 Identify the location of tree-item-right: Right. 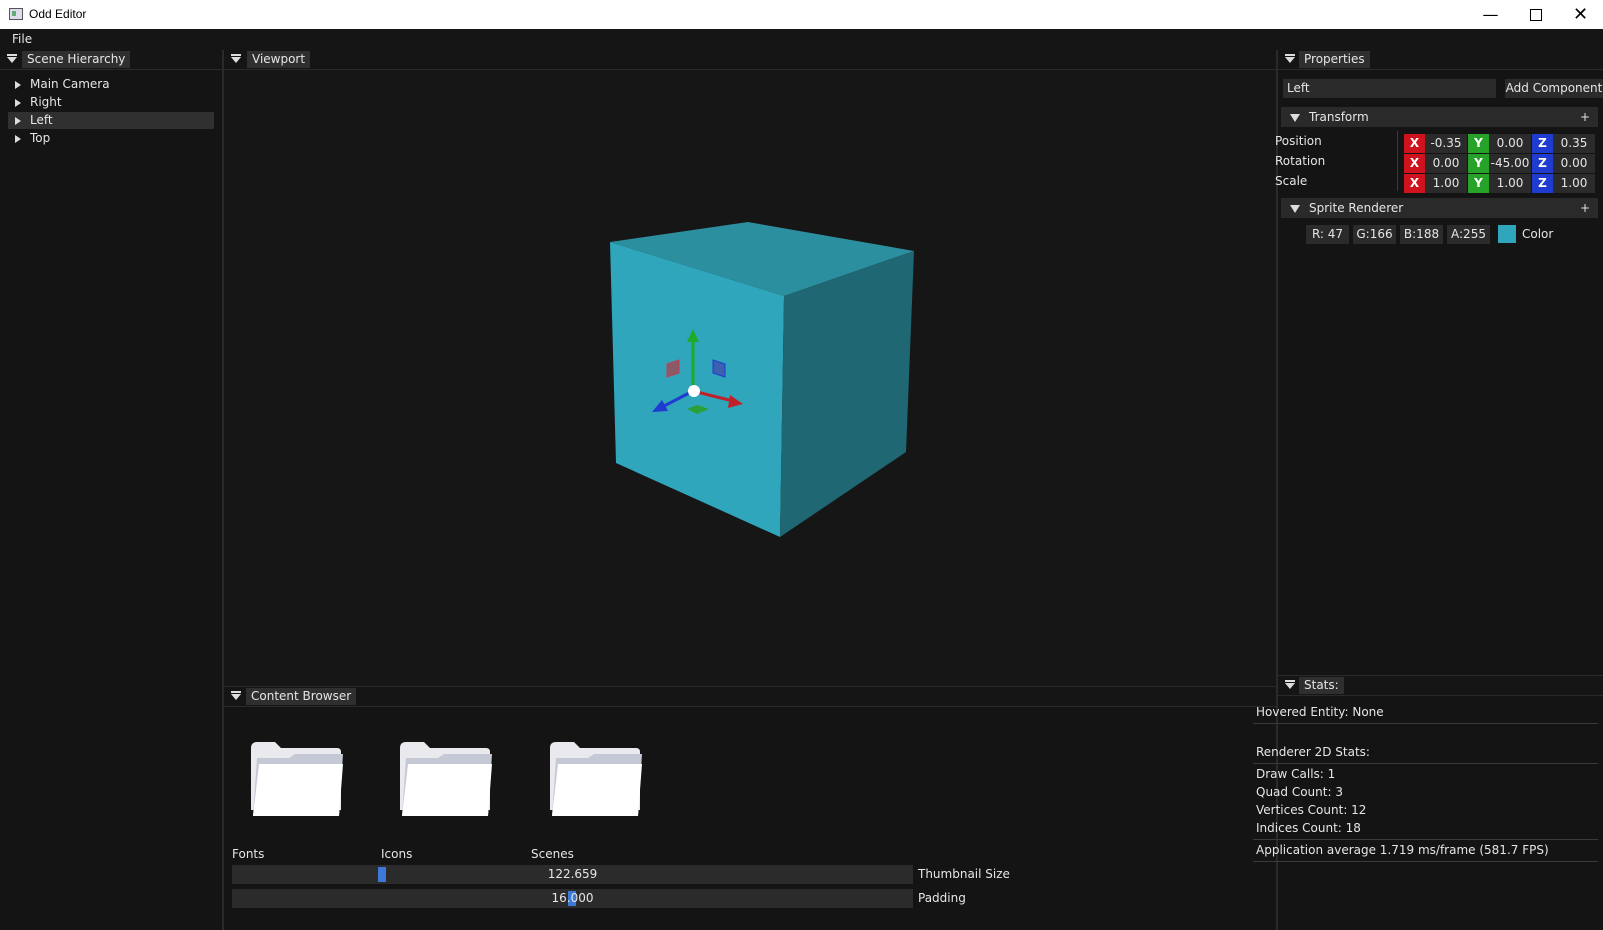
(111, 102).